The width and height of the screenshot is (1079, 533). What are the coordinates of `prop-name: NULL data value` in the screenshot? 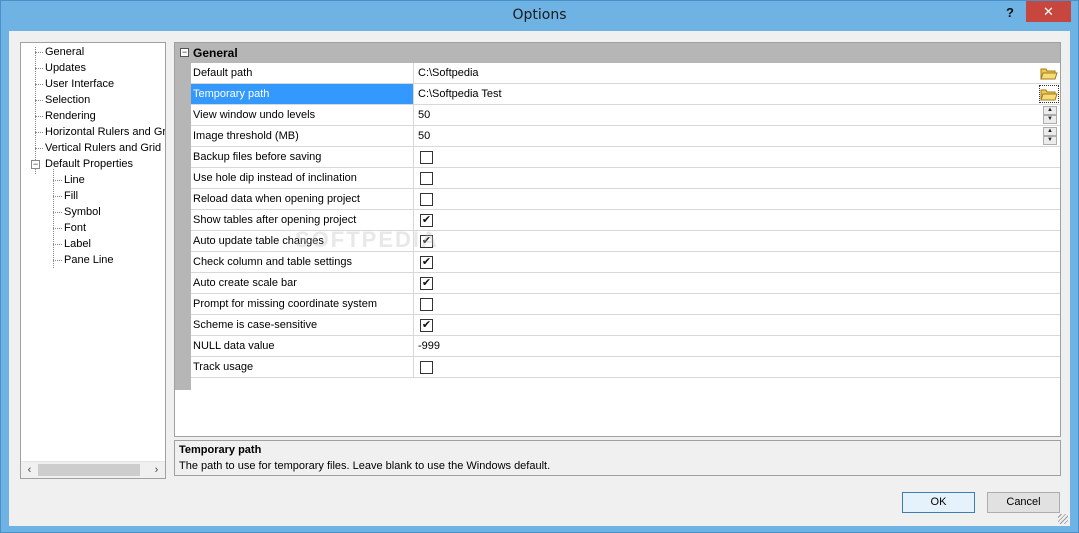 It's located at (302, 346).